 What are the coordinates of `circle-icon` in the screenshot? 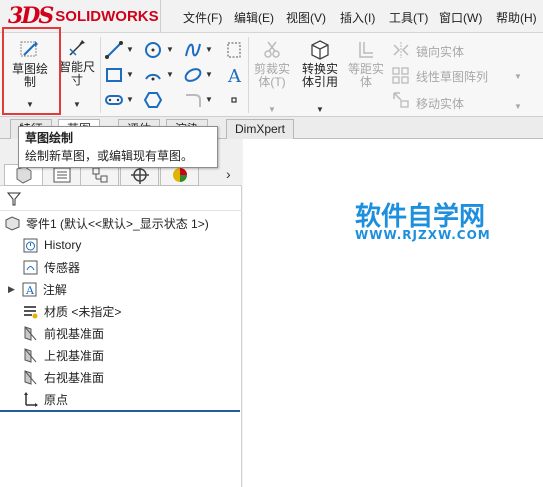 It's located at (153, 50).